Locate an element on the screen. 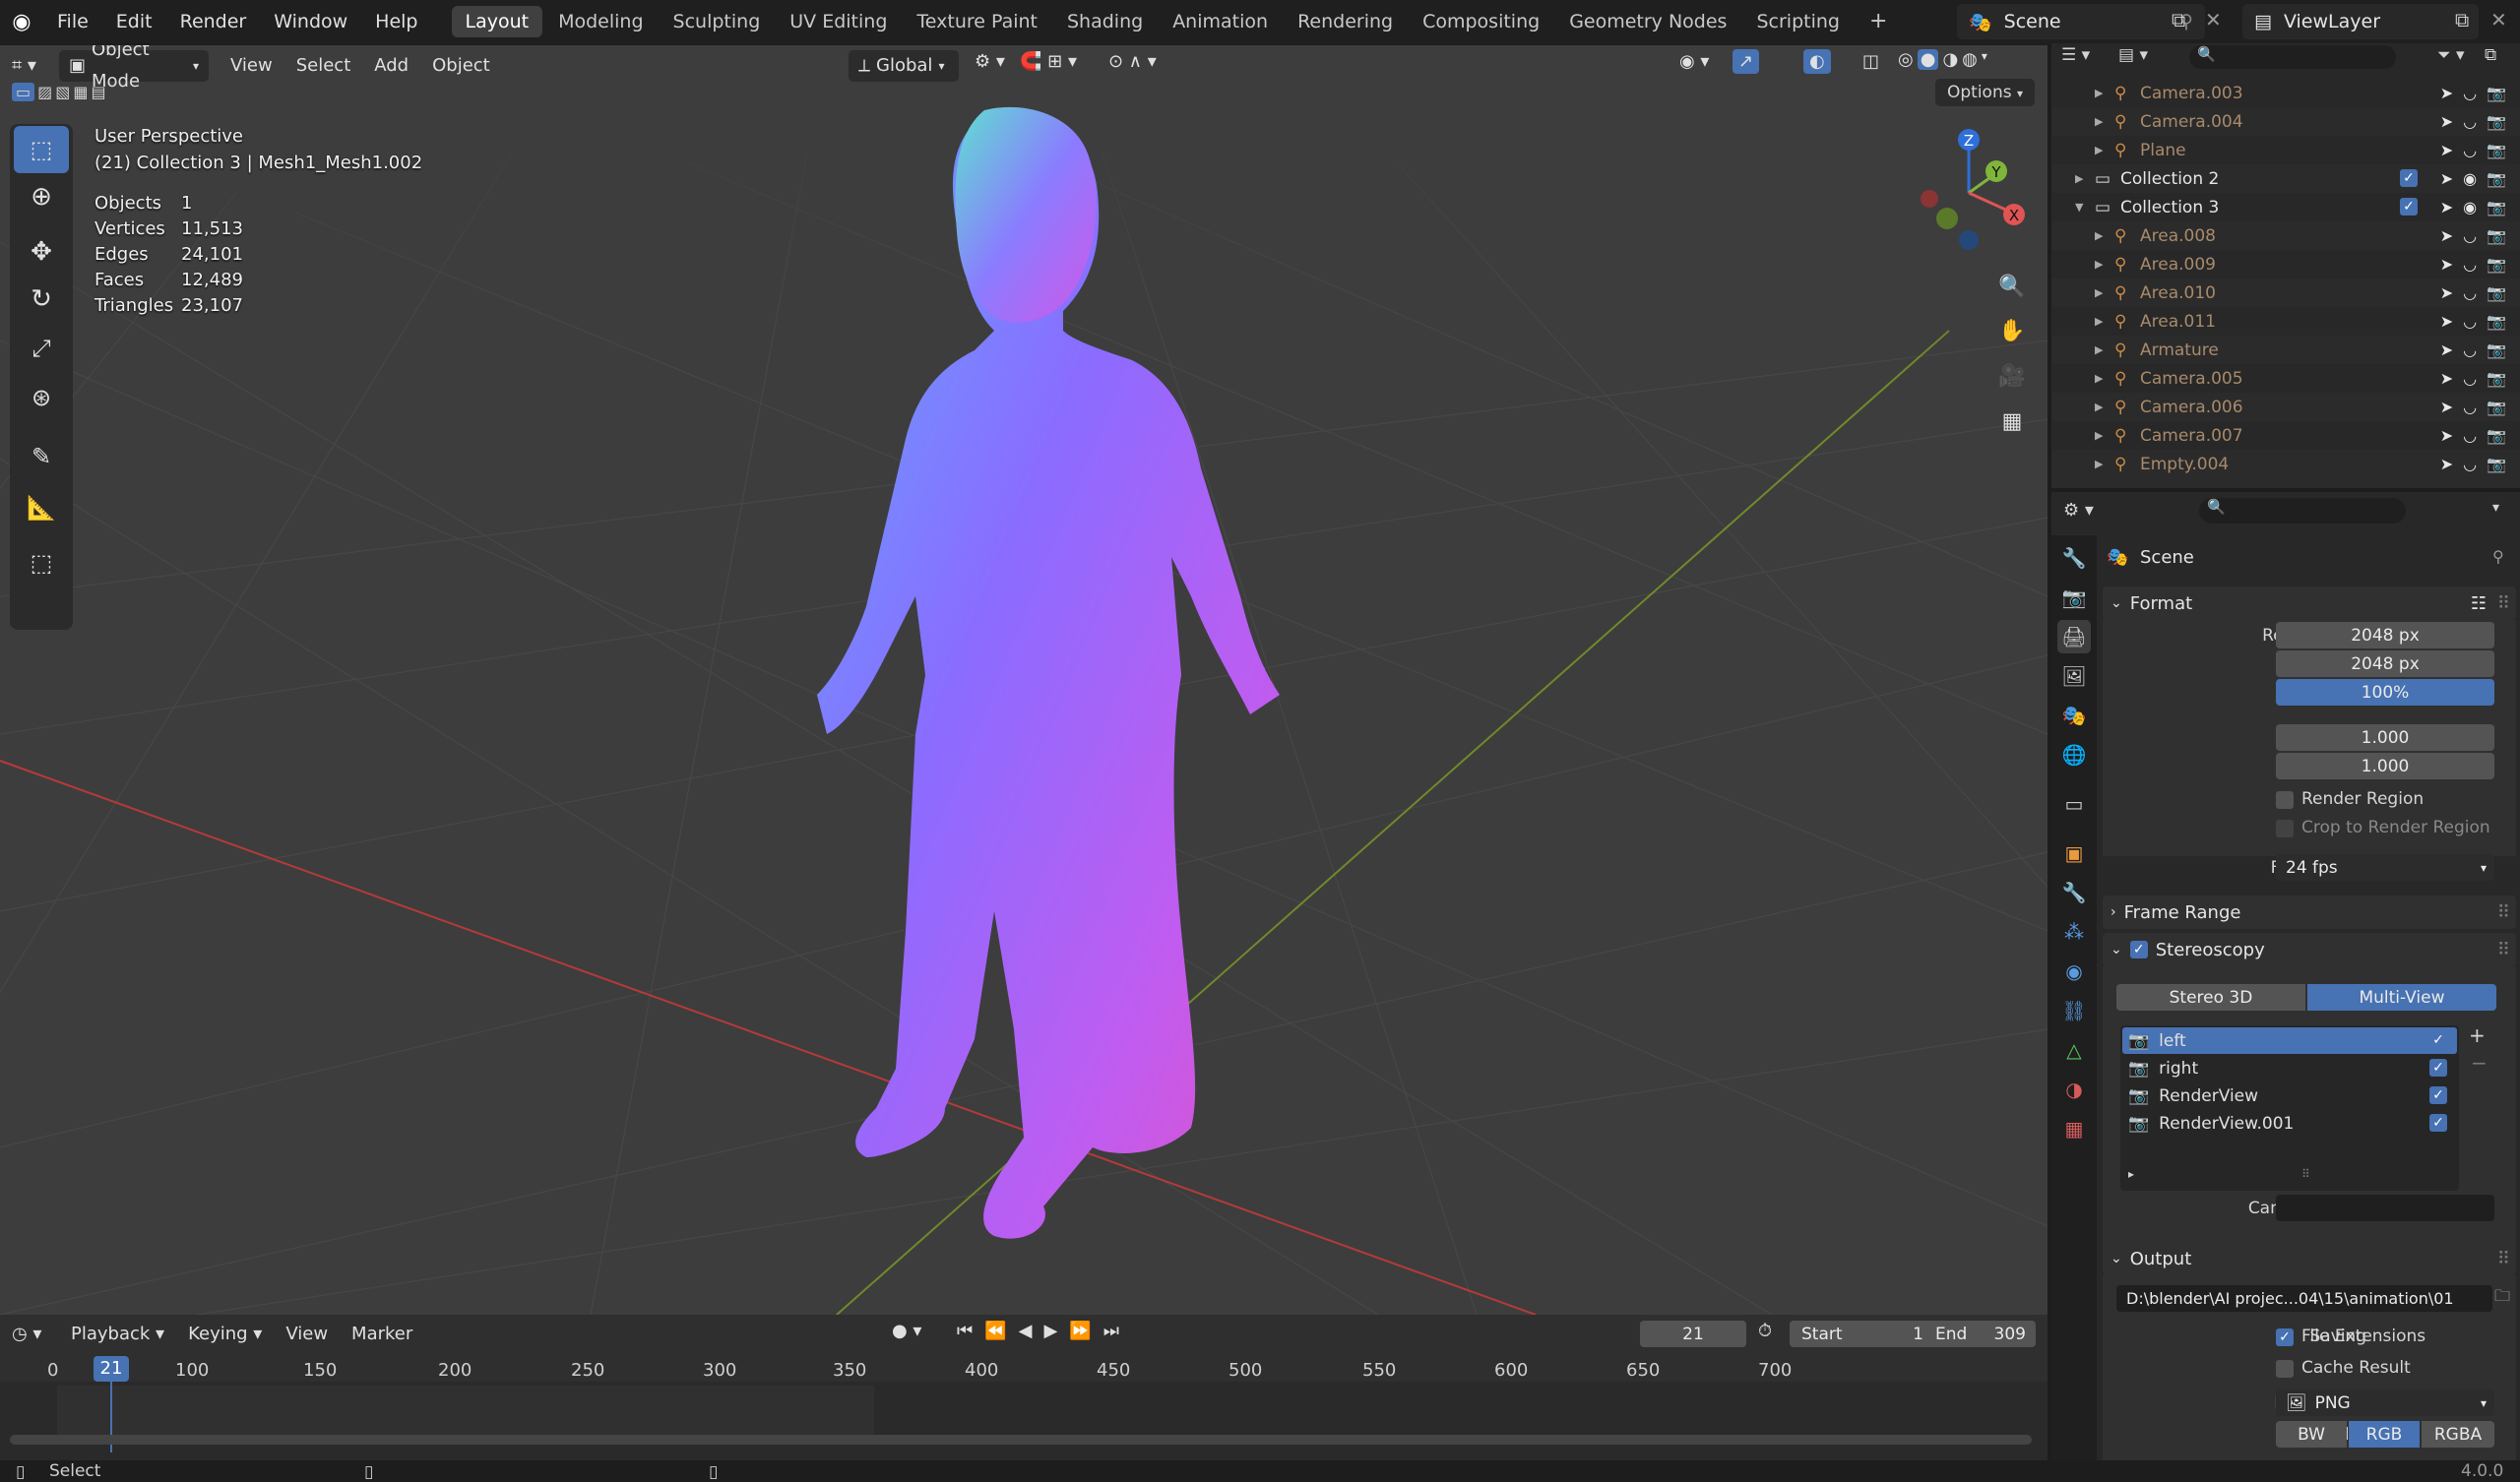  visibility-icon: ◉ is located at coordinates (2470, 207).